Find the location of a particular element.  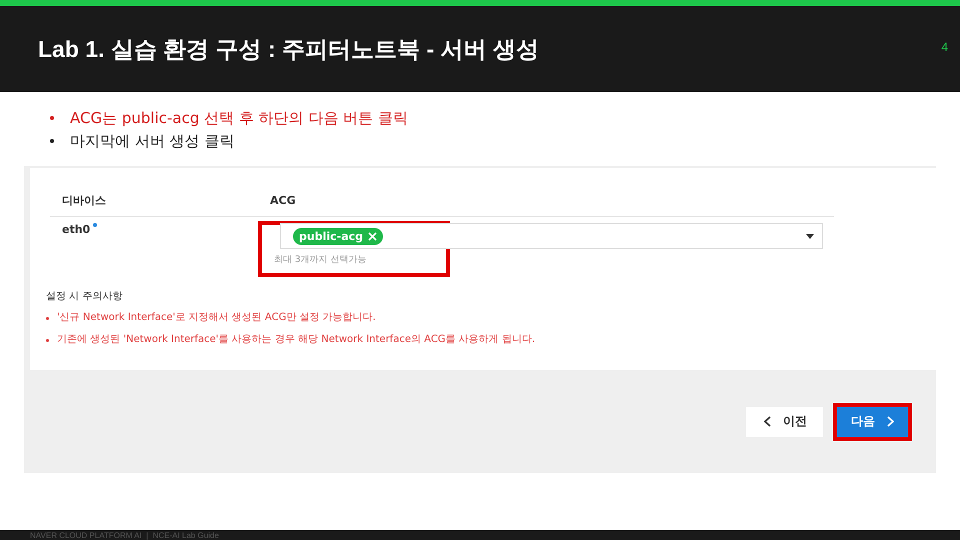

acg-tag: public-acg is located at coordinates (338, 236).